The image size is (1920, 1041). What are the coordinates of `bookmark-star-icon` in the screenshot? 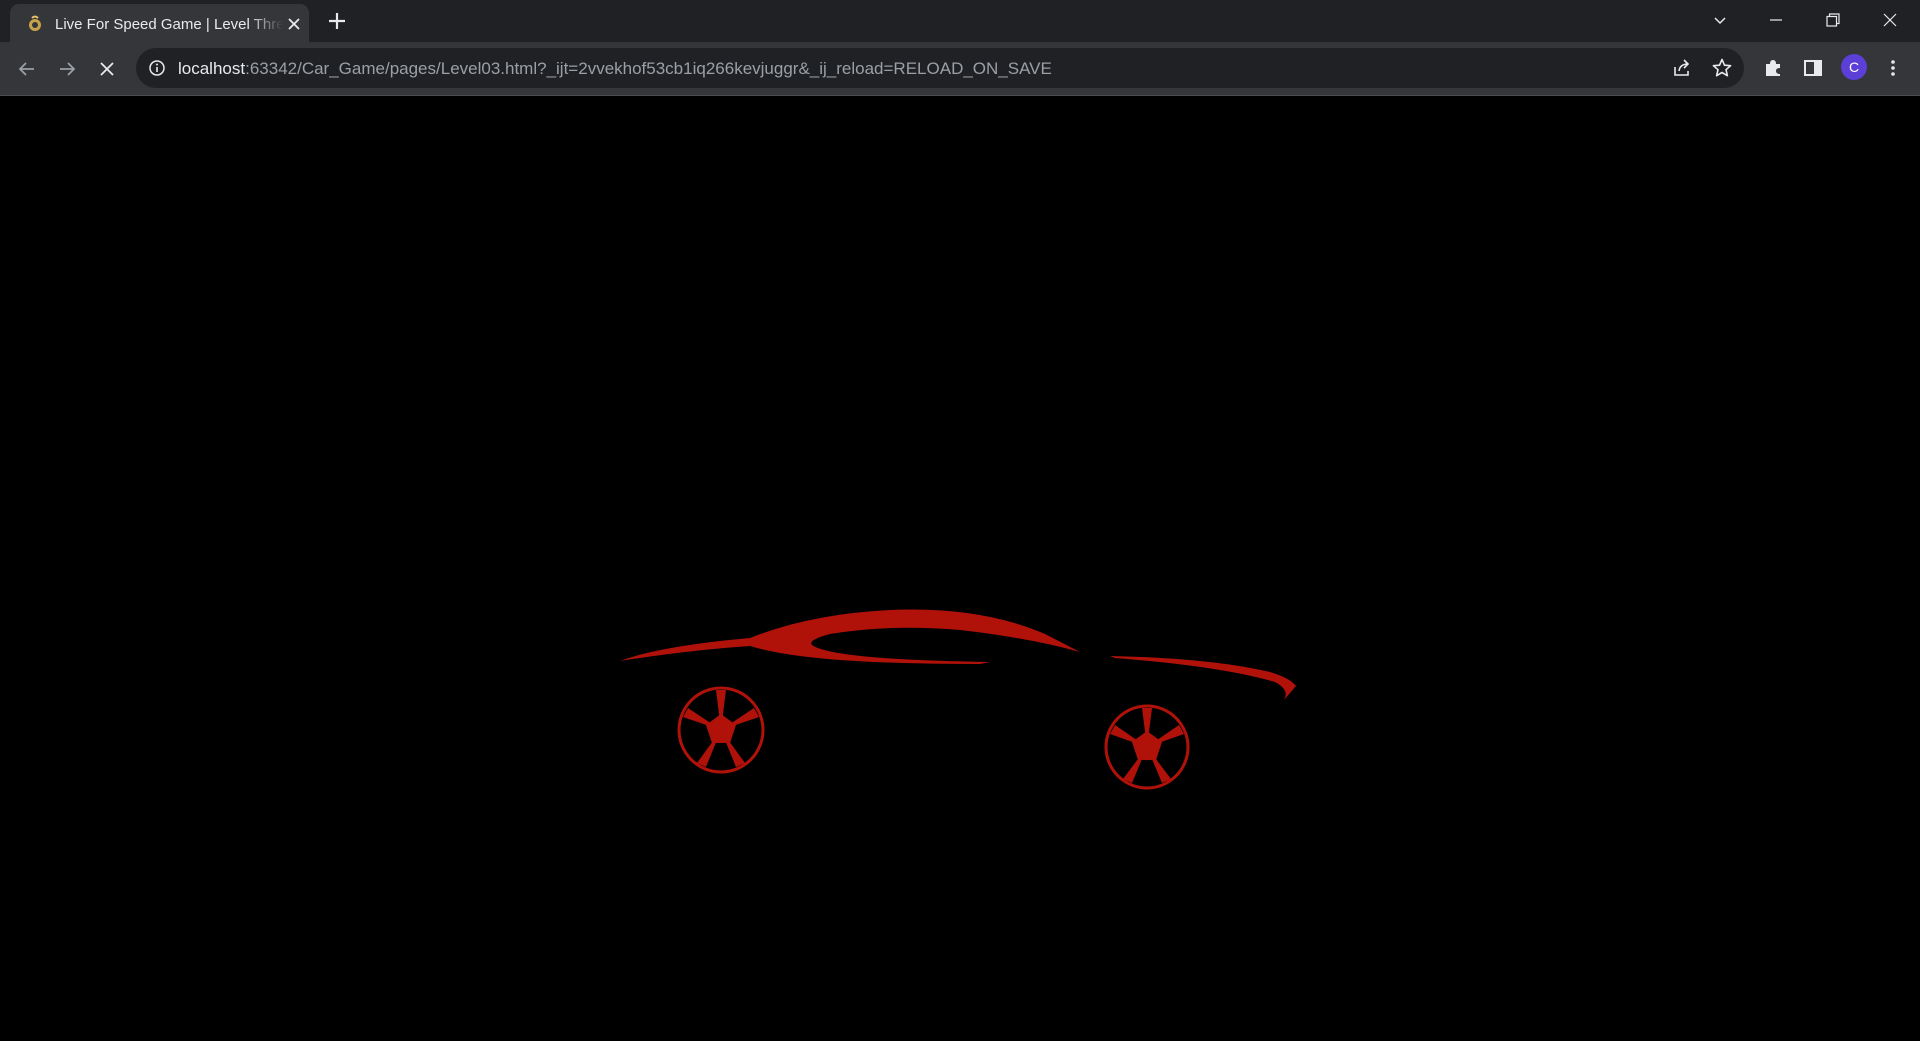 It's located at (1722, 68).